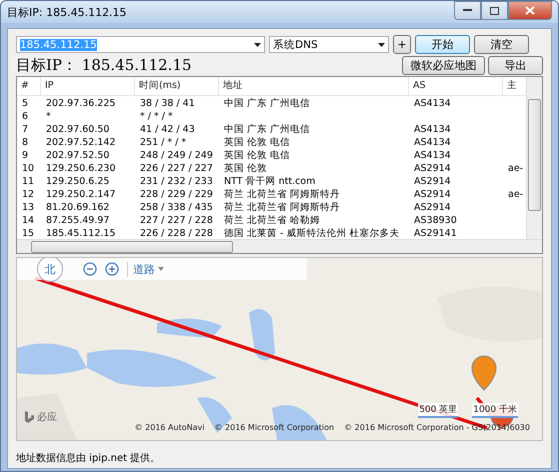 This screenshot has width=559, height=472. I want to click on table-cell-text: 9, so click(25, 155).